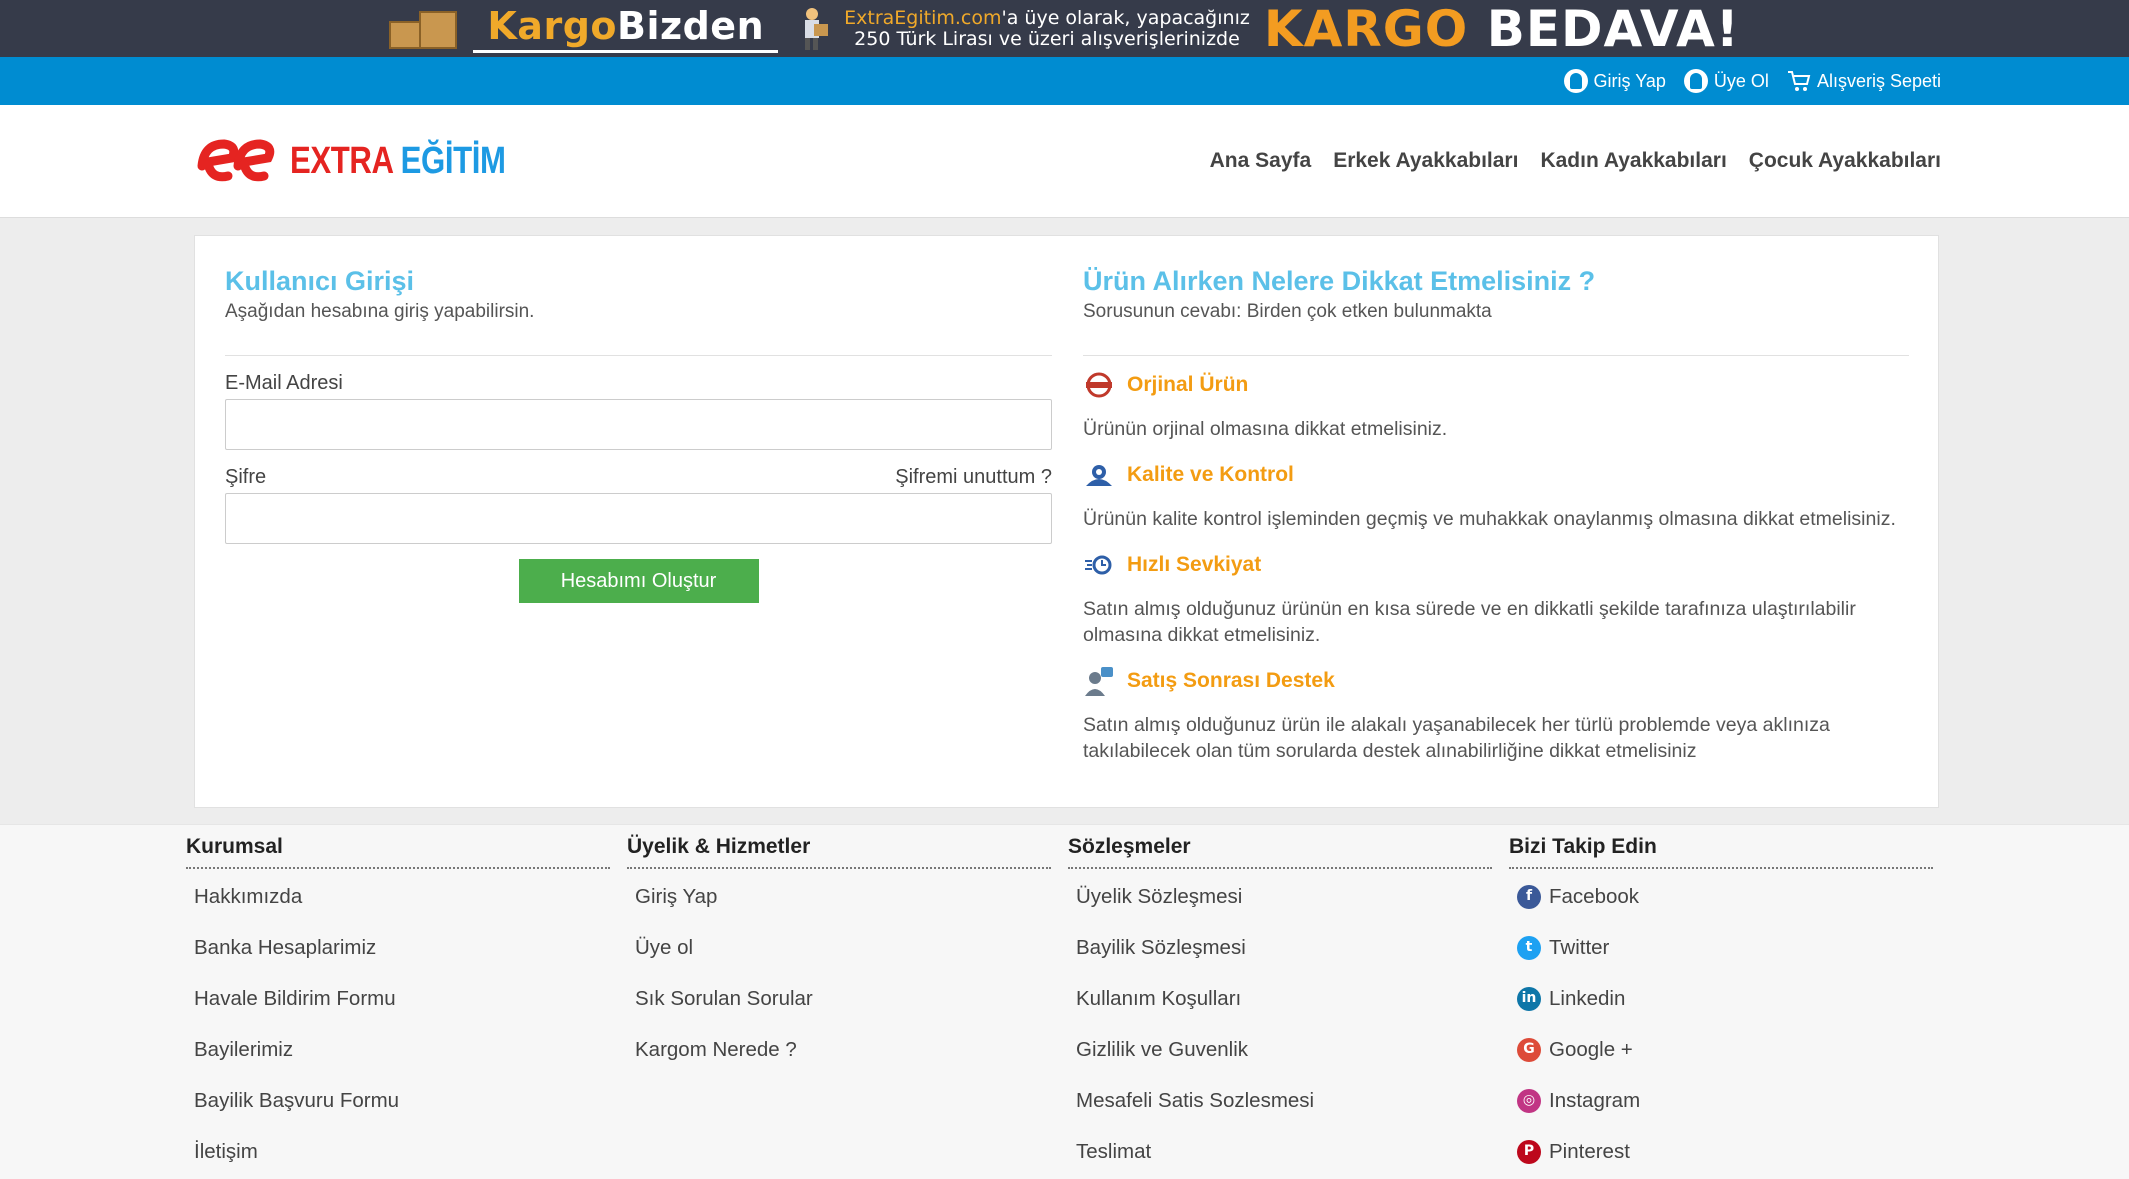 This screenshot has width=2129, height=1179. Describe the element at coordinates (1284, 947) in the screenshot. I see `footer-link: Bayilik Sözleşmesi` at that location.